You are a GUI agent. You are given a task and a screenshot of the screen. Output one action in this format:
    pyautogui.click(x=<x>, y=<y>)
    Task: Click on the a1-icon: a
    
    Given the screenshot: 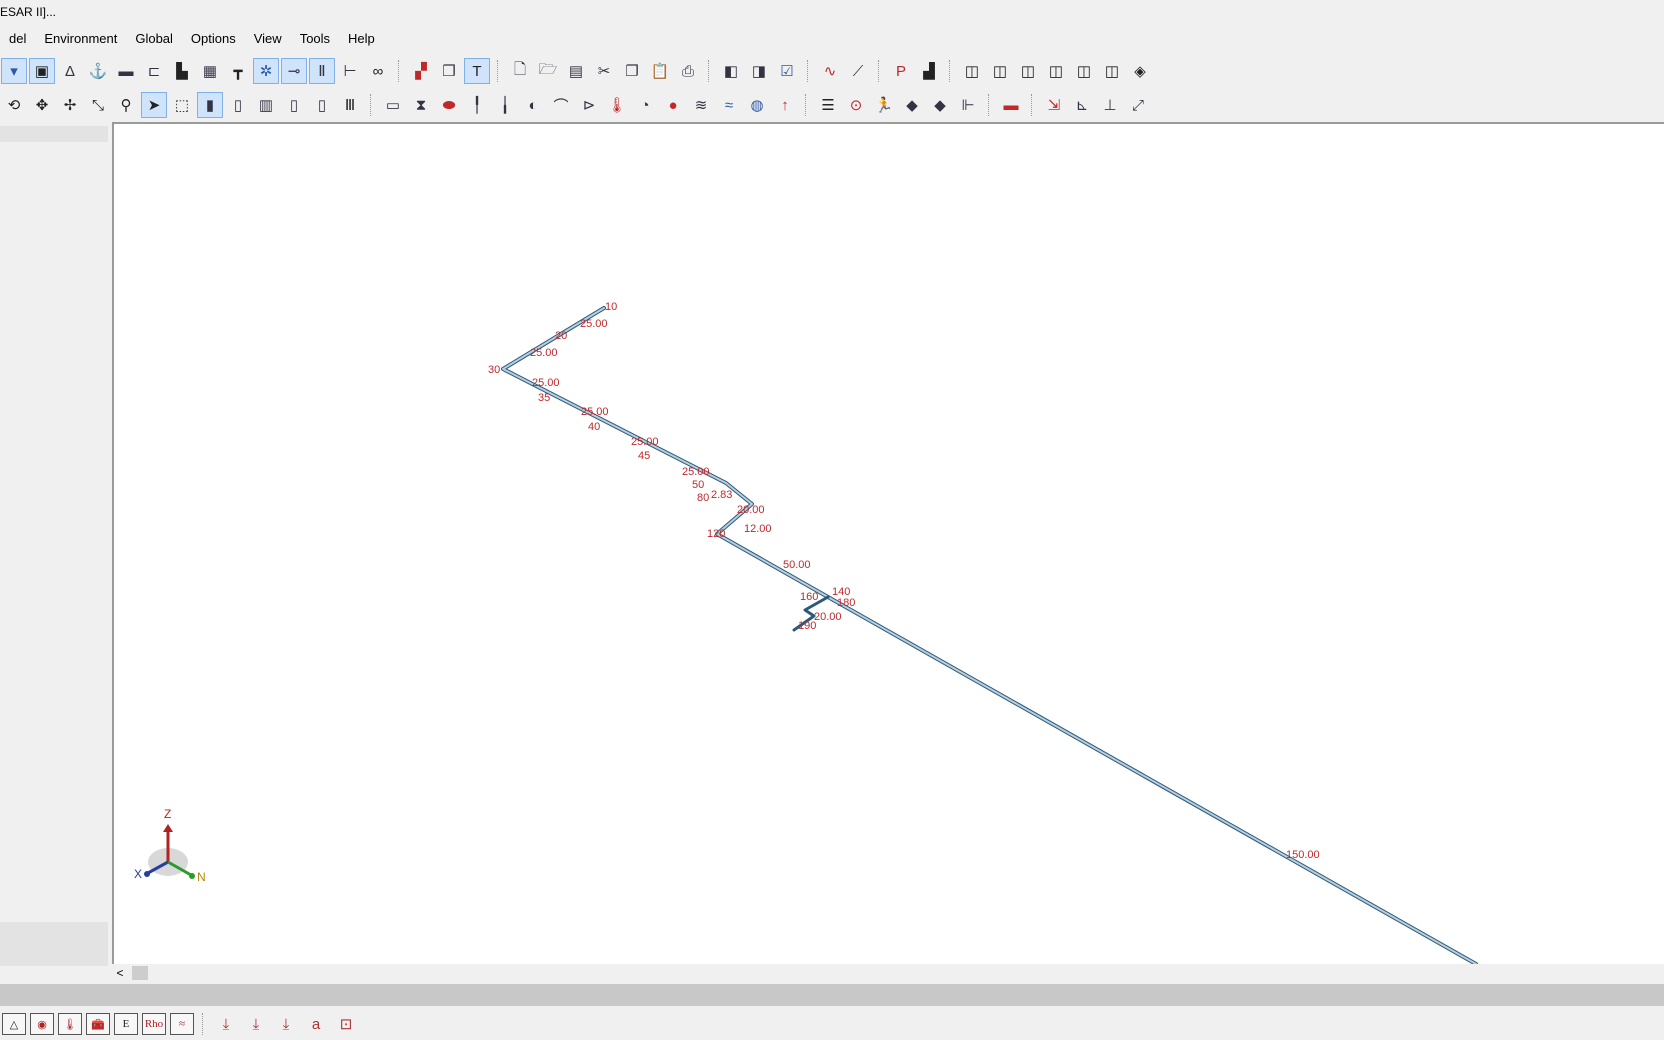 What is the action you would take?
    pyautogui.click(x=316, y=1024)
    